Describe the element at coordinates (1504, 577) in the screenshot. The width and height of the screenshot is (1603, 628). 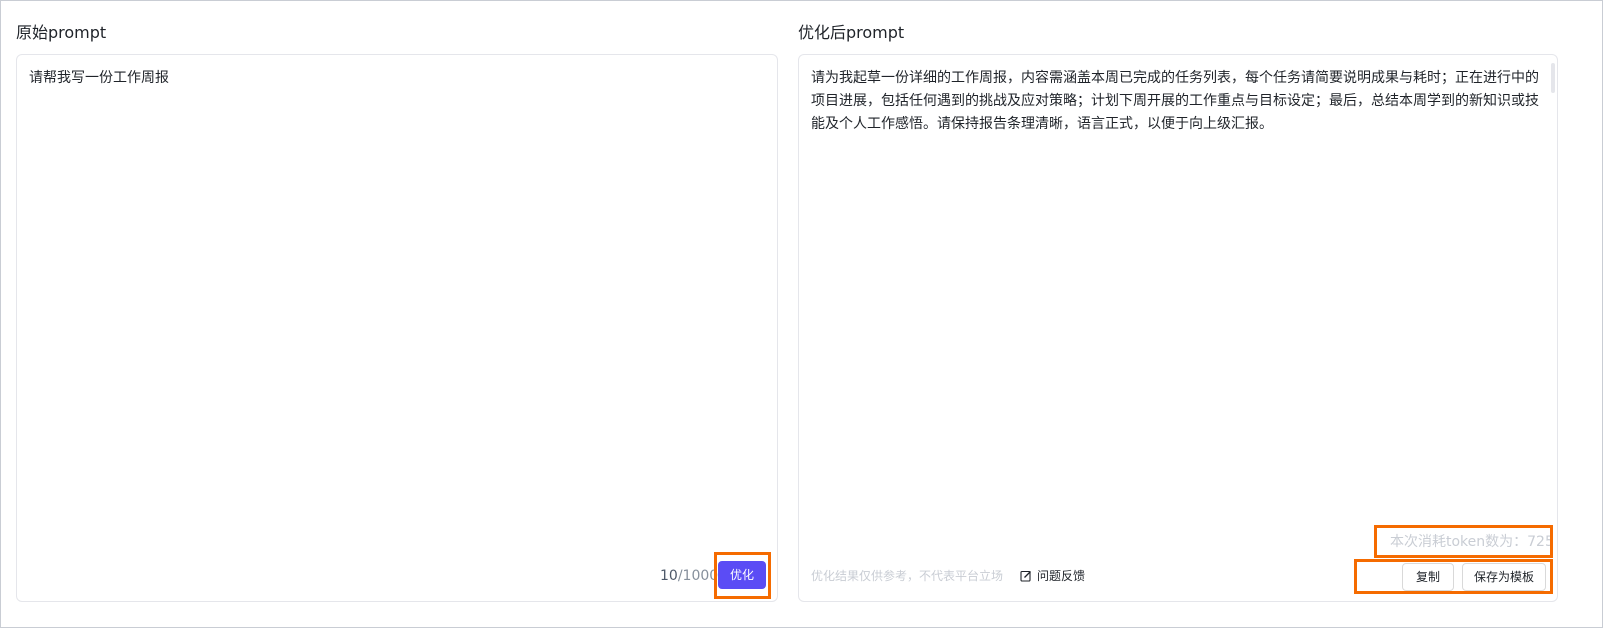
I see `save-template-button: 保存为模板` at that location.